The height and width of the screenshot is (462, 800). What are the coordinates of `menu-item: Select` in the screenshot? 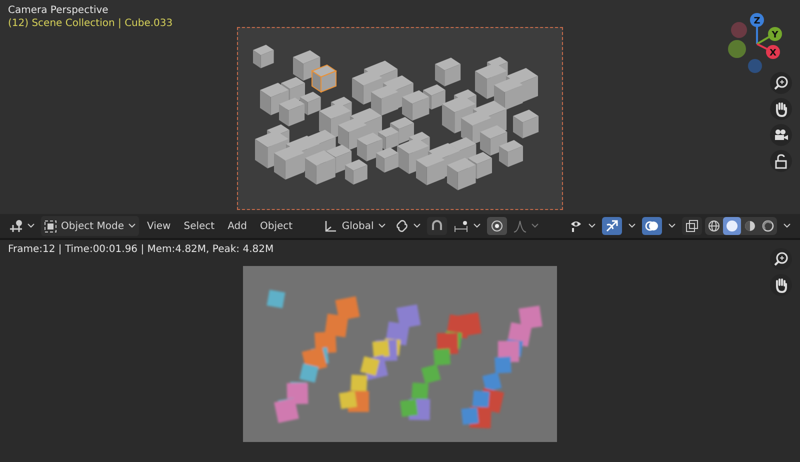 It's located at (199, 226).